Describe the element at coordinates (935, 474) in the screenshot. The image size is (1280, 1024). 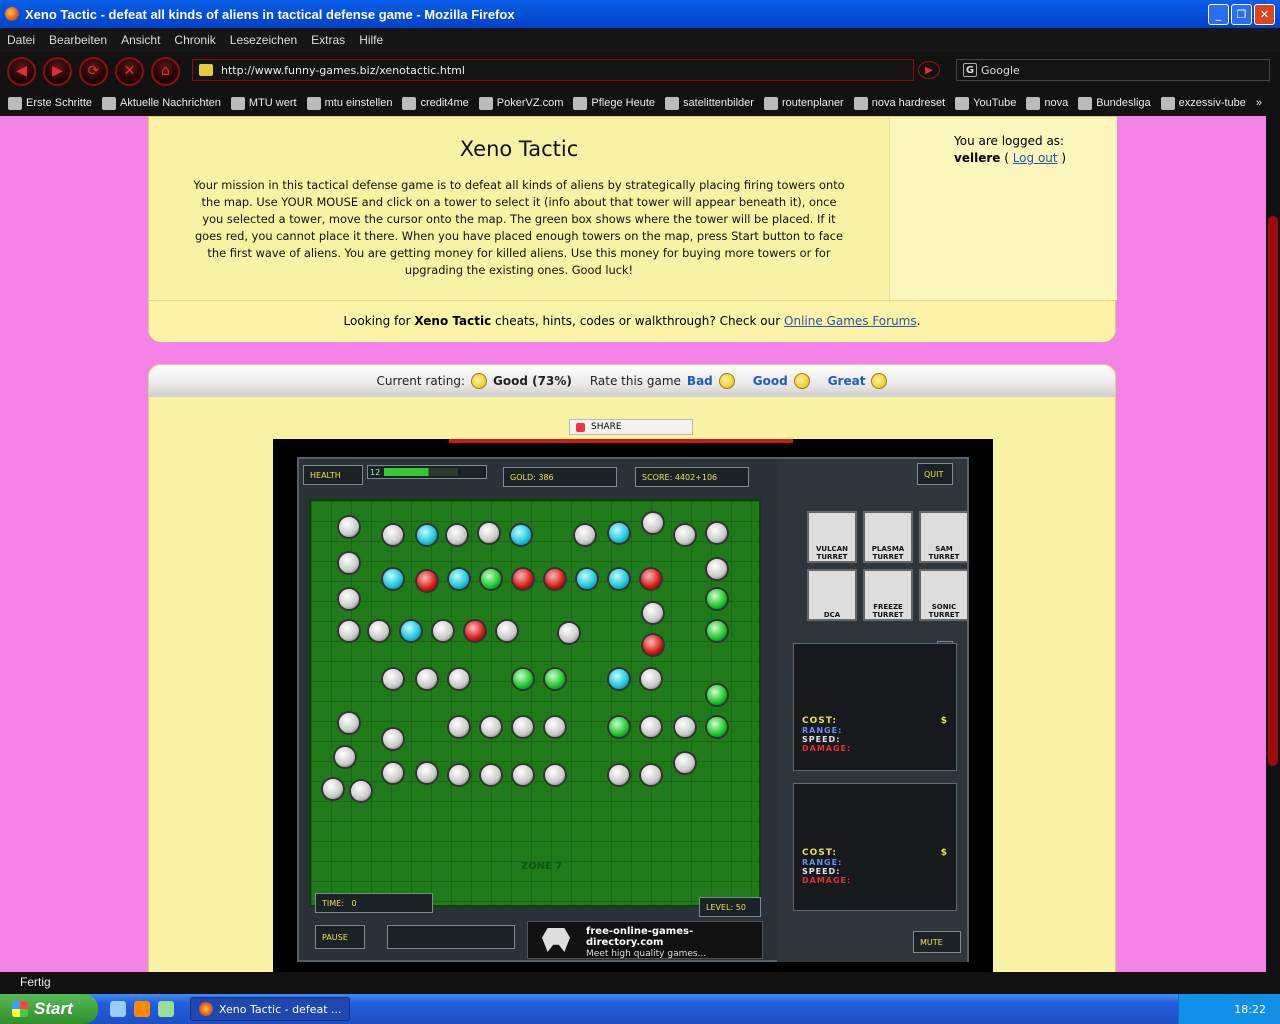
I see `quit-button: QUIT` at that location.